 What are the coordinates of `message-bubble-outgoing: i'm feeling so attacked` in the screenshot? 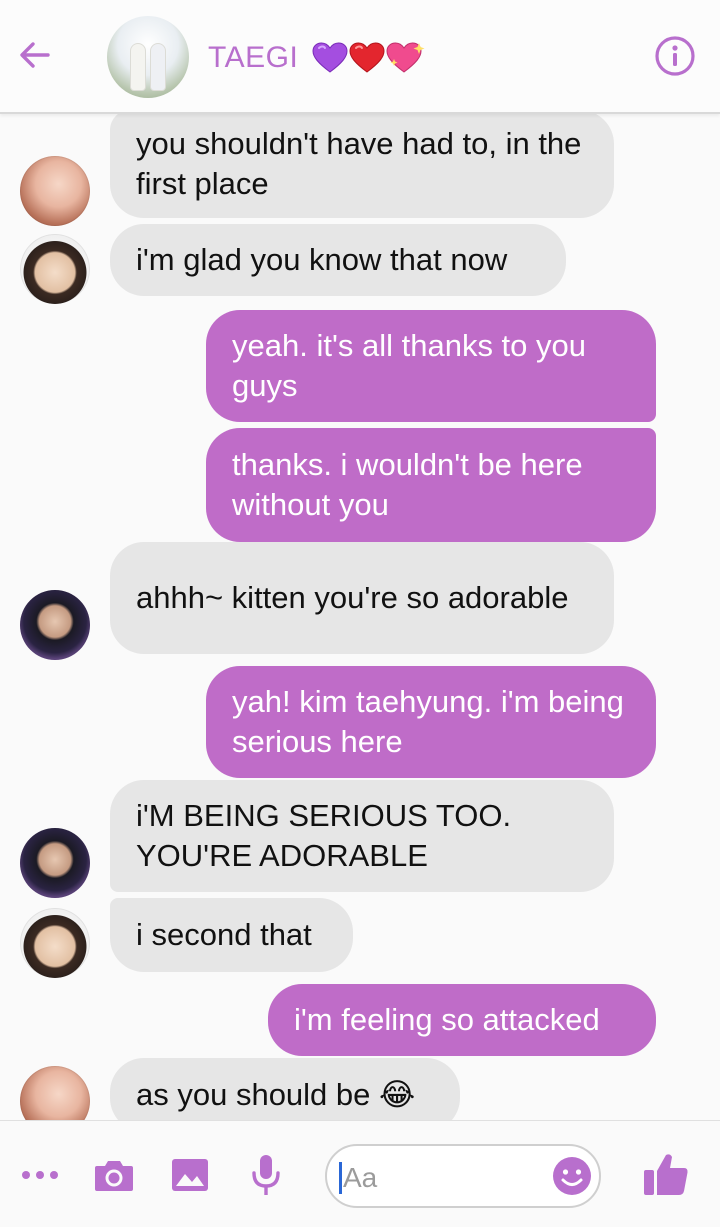 It's located at (462, 1020).